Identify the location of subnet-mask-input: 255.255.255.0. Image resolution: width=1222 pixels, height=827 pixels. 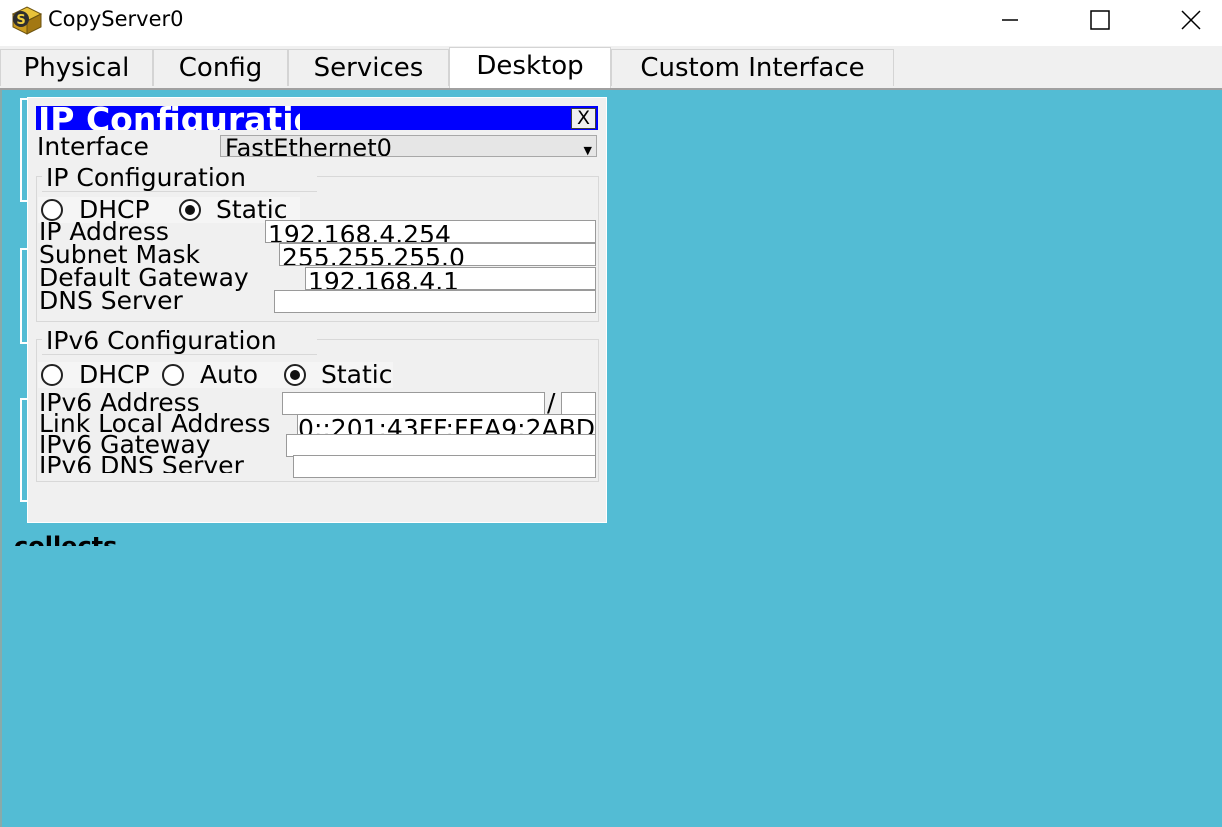
(437, 254).